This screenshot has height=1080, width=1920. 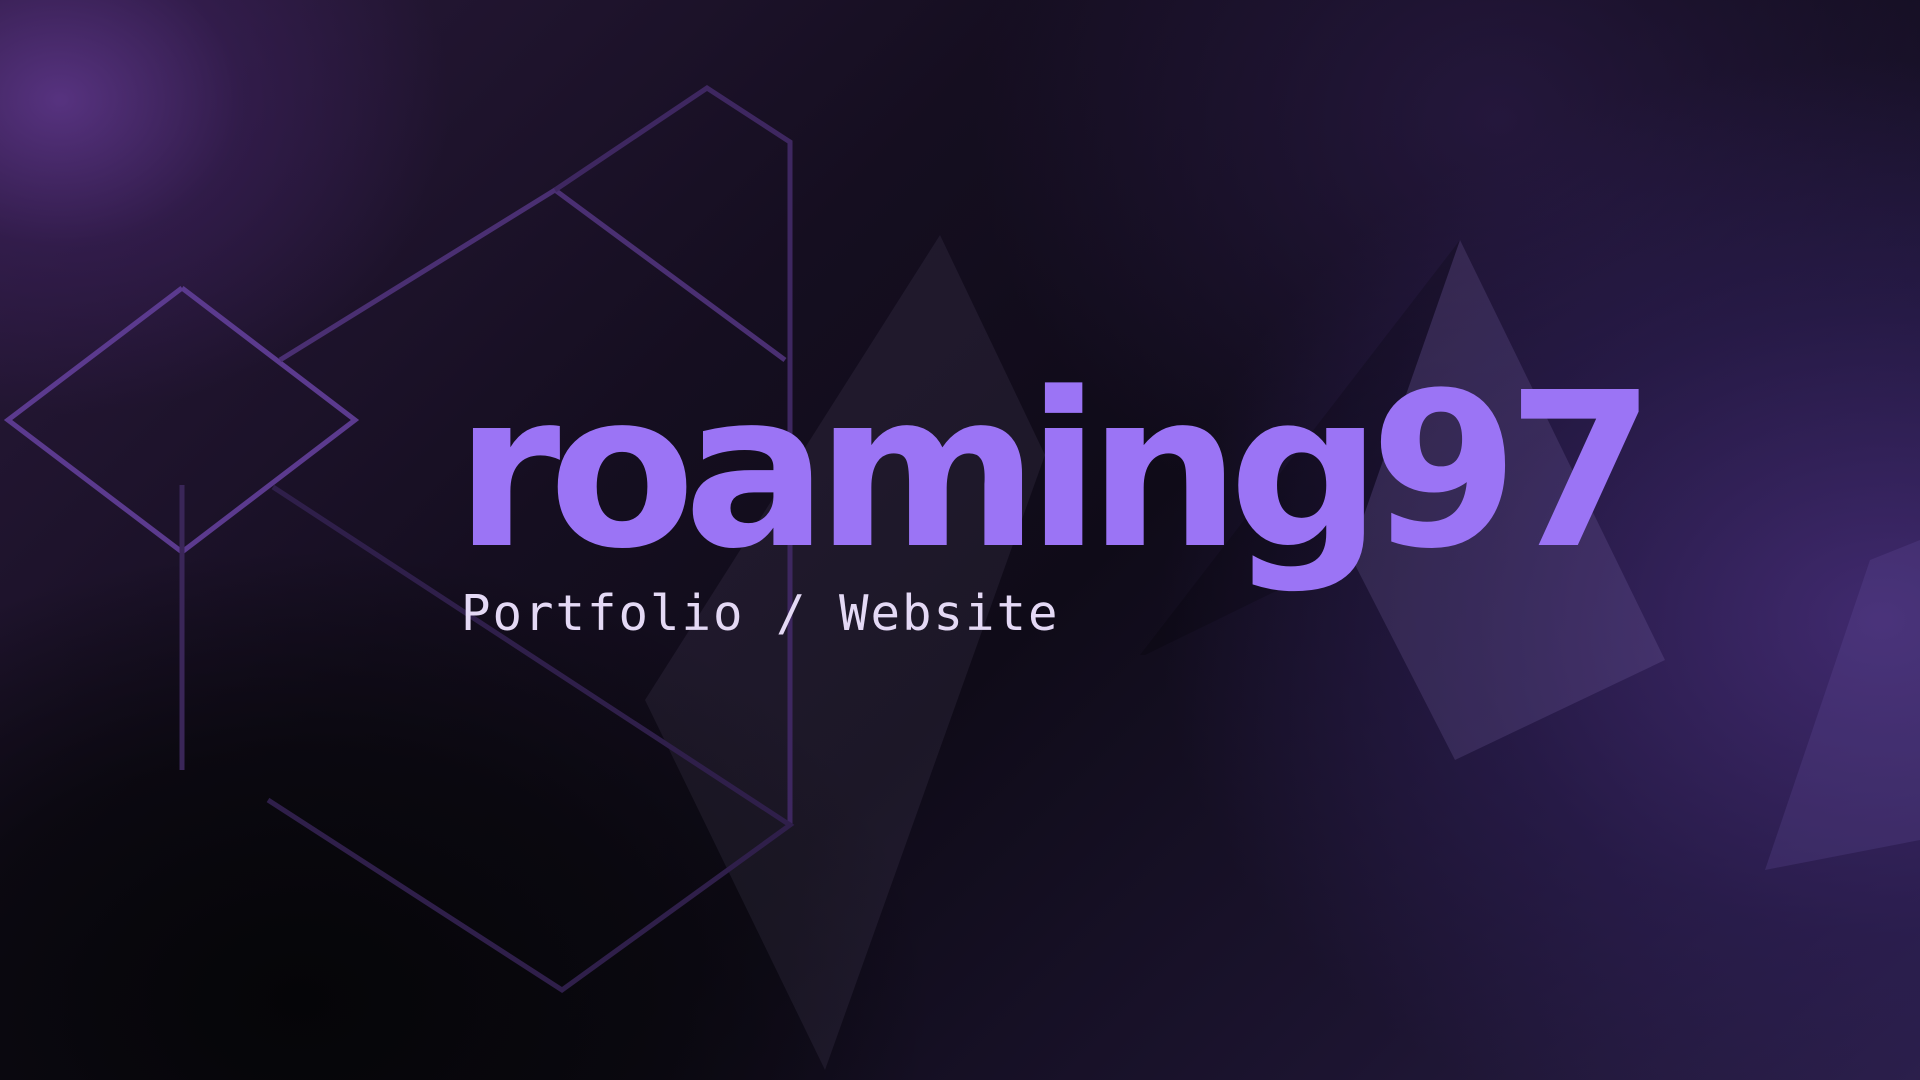 I want to click on background-triangle-right, so click(x=1842, y=705).